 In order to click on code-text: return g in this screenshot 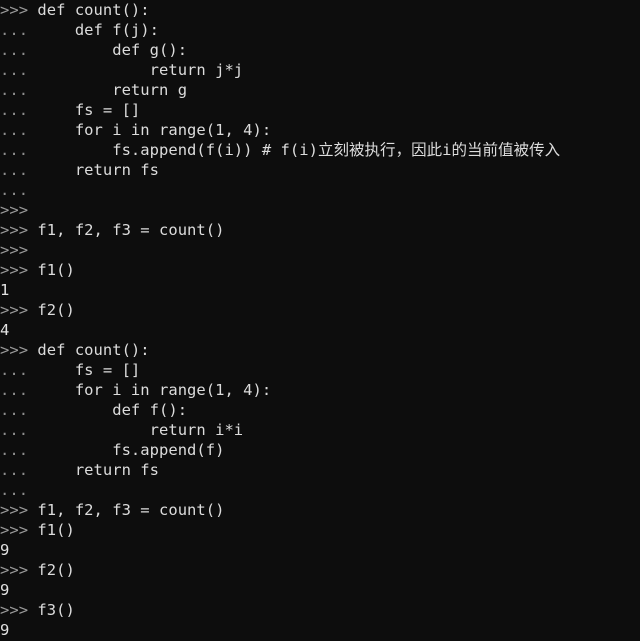, I will do `click(108, 90)`.